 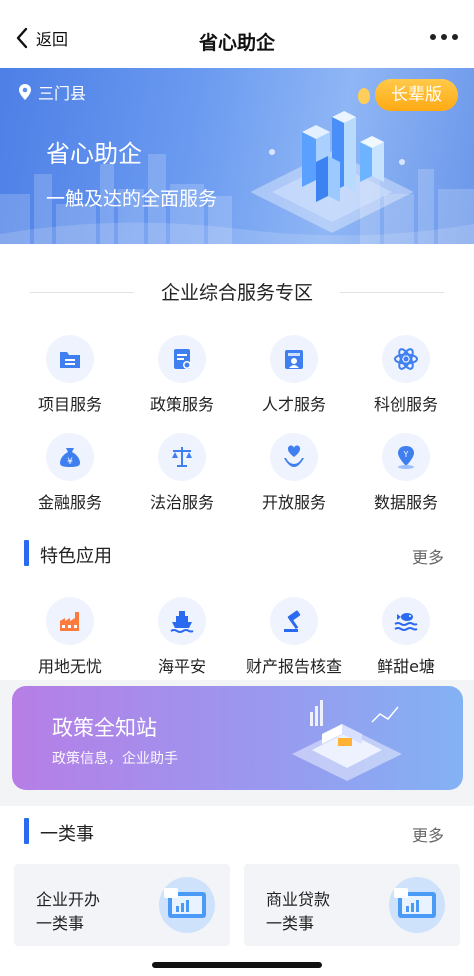 What do you see at coordinates (237, 738) in the screenshot?
I see `policy-banner: 政策全知站 政策信息，企业助手` at bounding box center [237, 738].